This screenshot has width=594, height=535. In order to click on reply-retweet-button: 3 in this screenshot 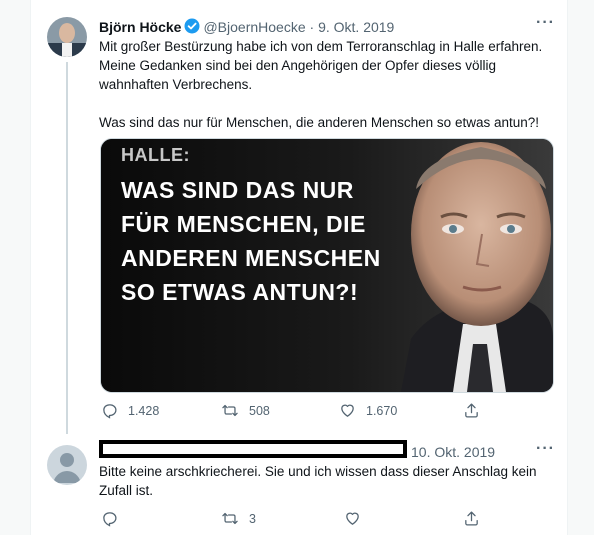, I will do `click(238, 518)`.